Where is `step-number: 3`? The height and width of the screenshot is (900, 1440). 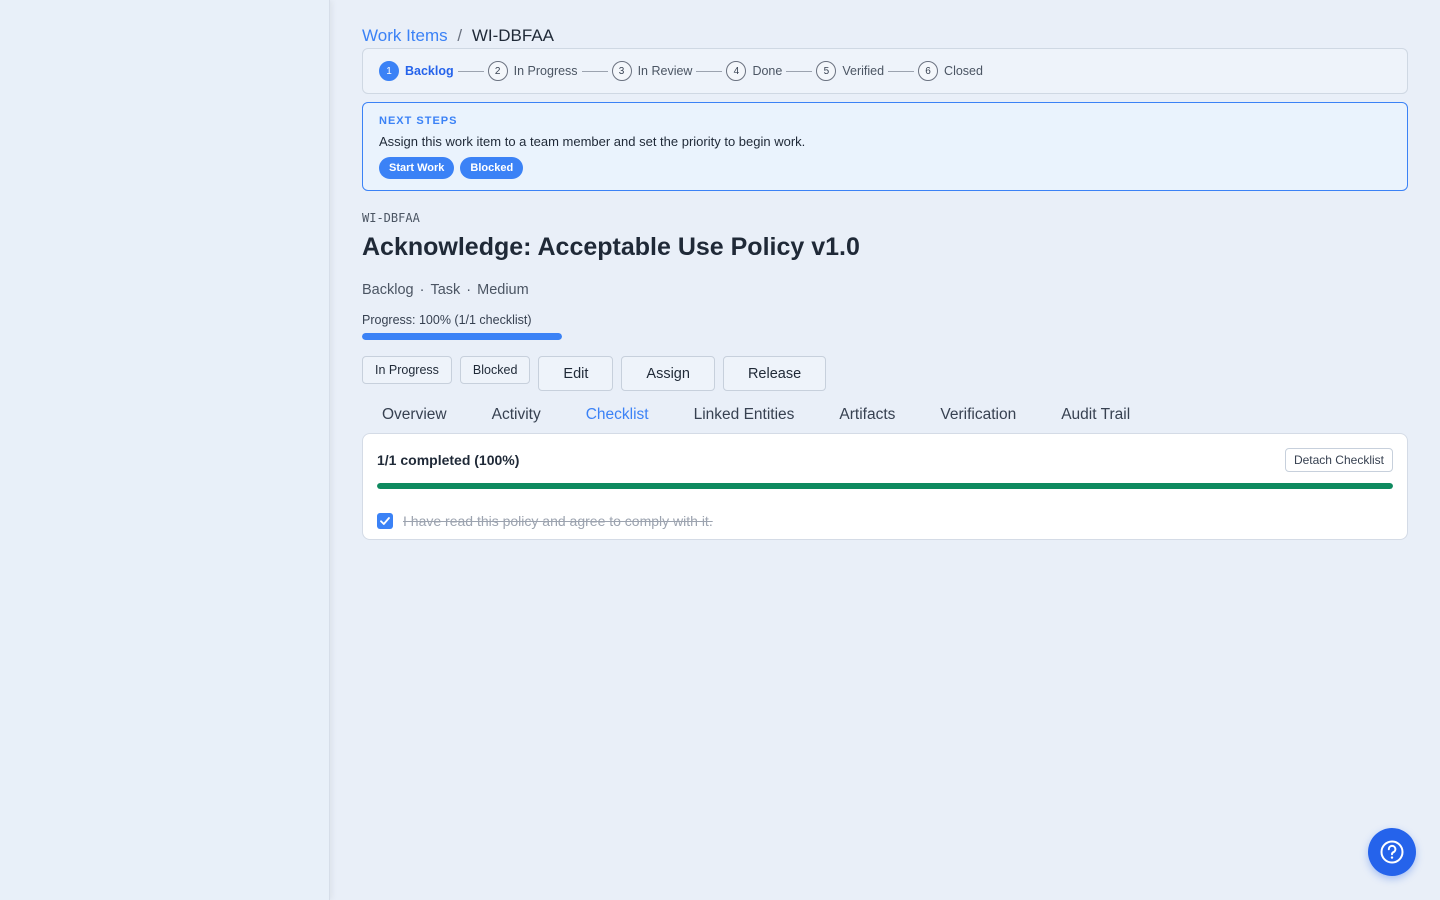
step-number: 3 is located at coordinates (621, 71).